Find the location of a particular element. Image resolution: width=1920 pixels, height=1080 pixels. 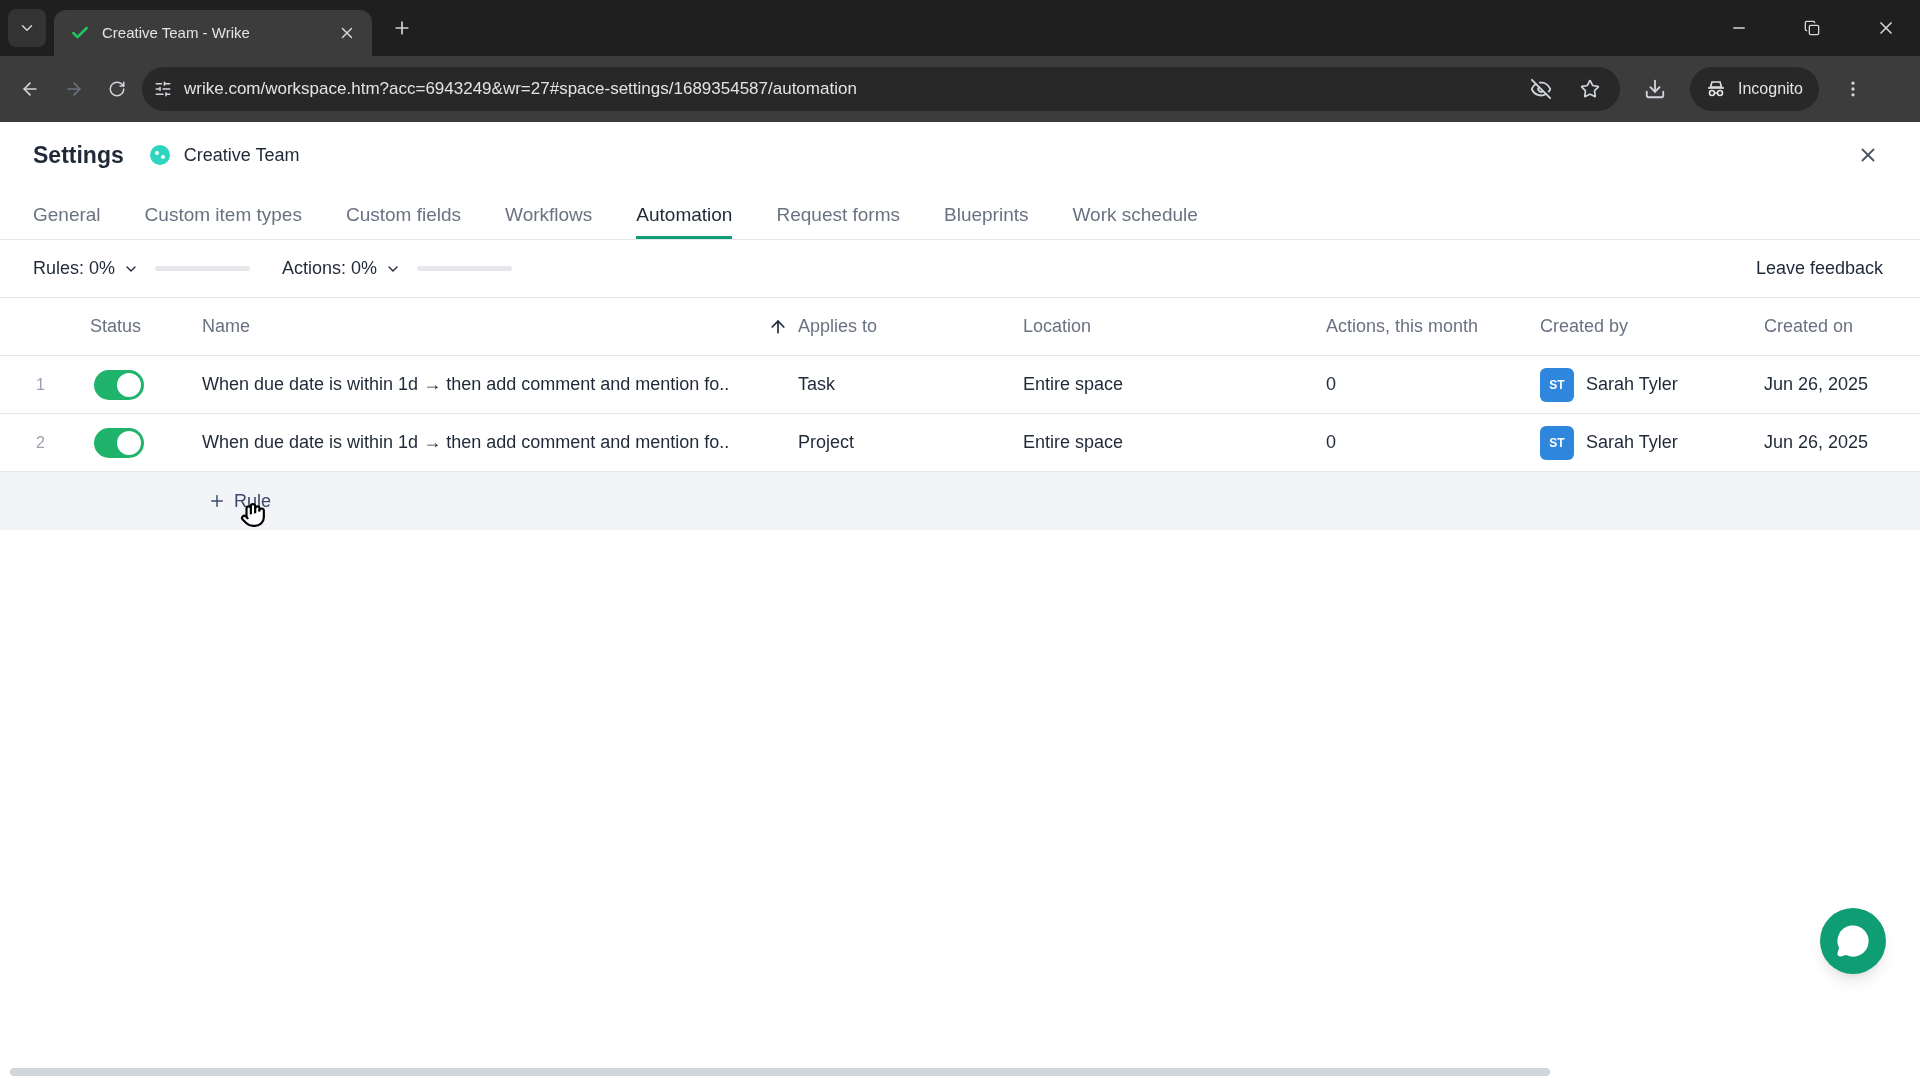

chat-button is located at coordinates (1853, 941).